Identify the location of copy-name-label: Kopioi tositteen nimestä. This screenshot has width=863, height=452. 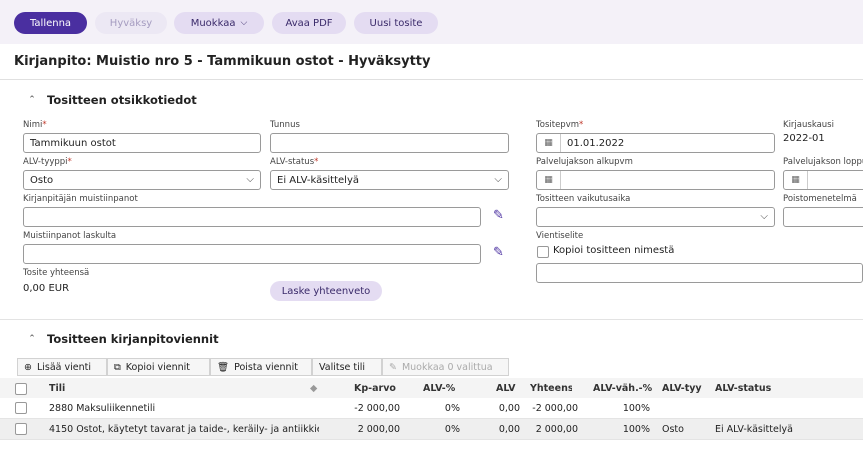
(614, 250).